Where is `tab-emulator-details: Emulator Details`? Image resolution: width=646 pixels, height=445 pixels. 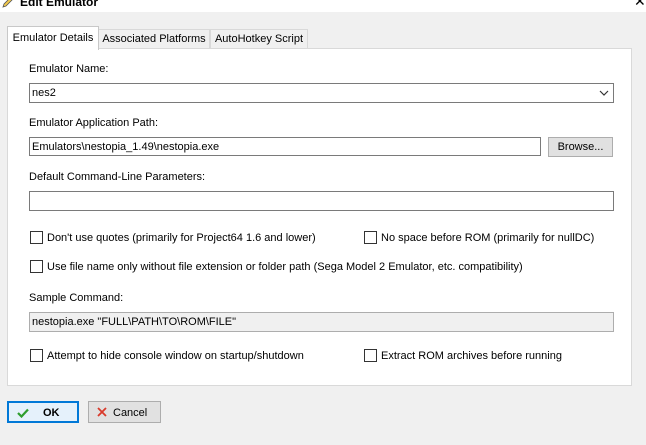 tab-emulator-details: Emulator Details is located at coordinates (53, 38).